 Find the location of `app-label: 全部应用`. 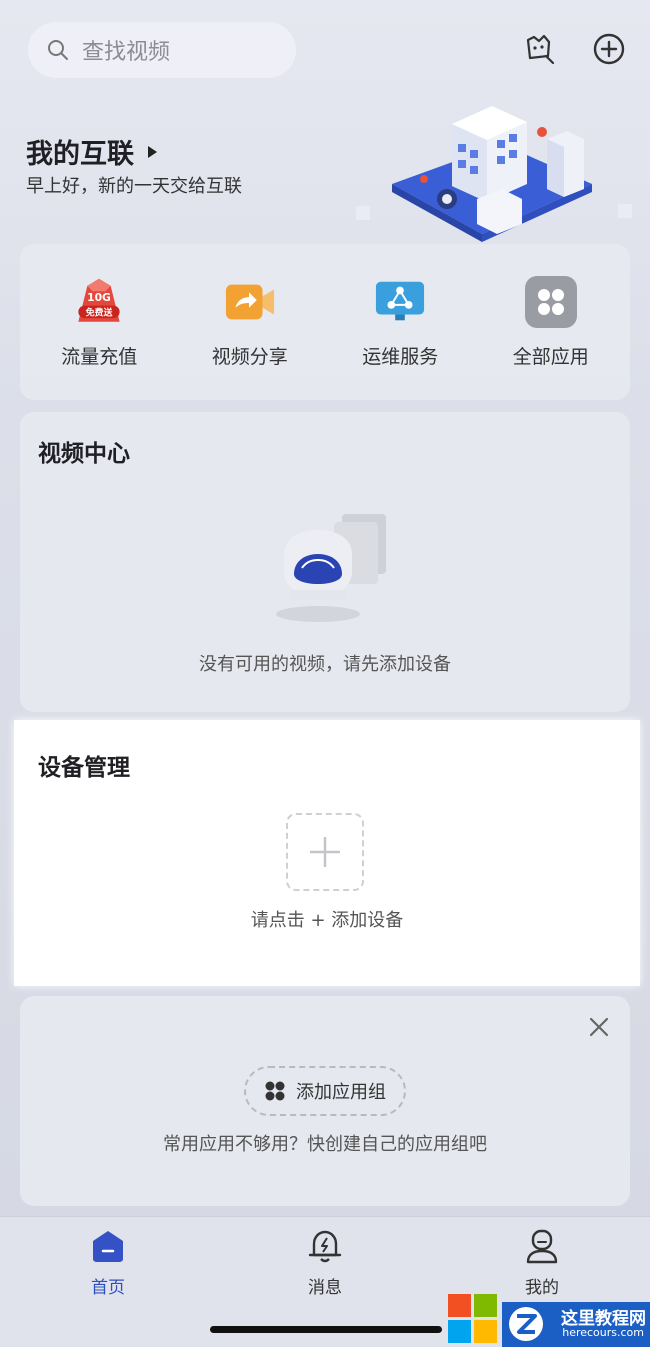

app-label: 全部应用 is located at coordinates (550, 356).